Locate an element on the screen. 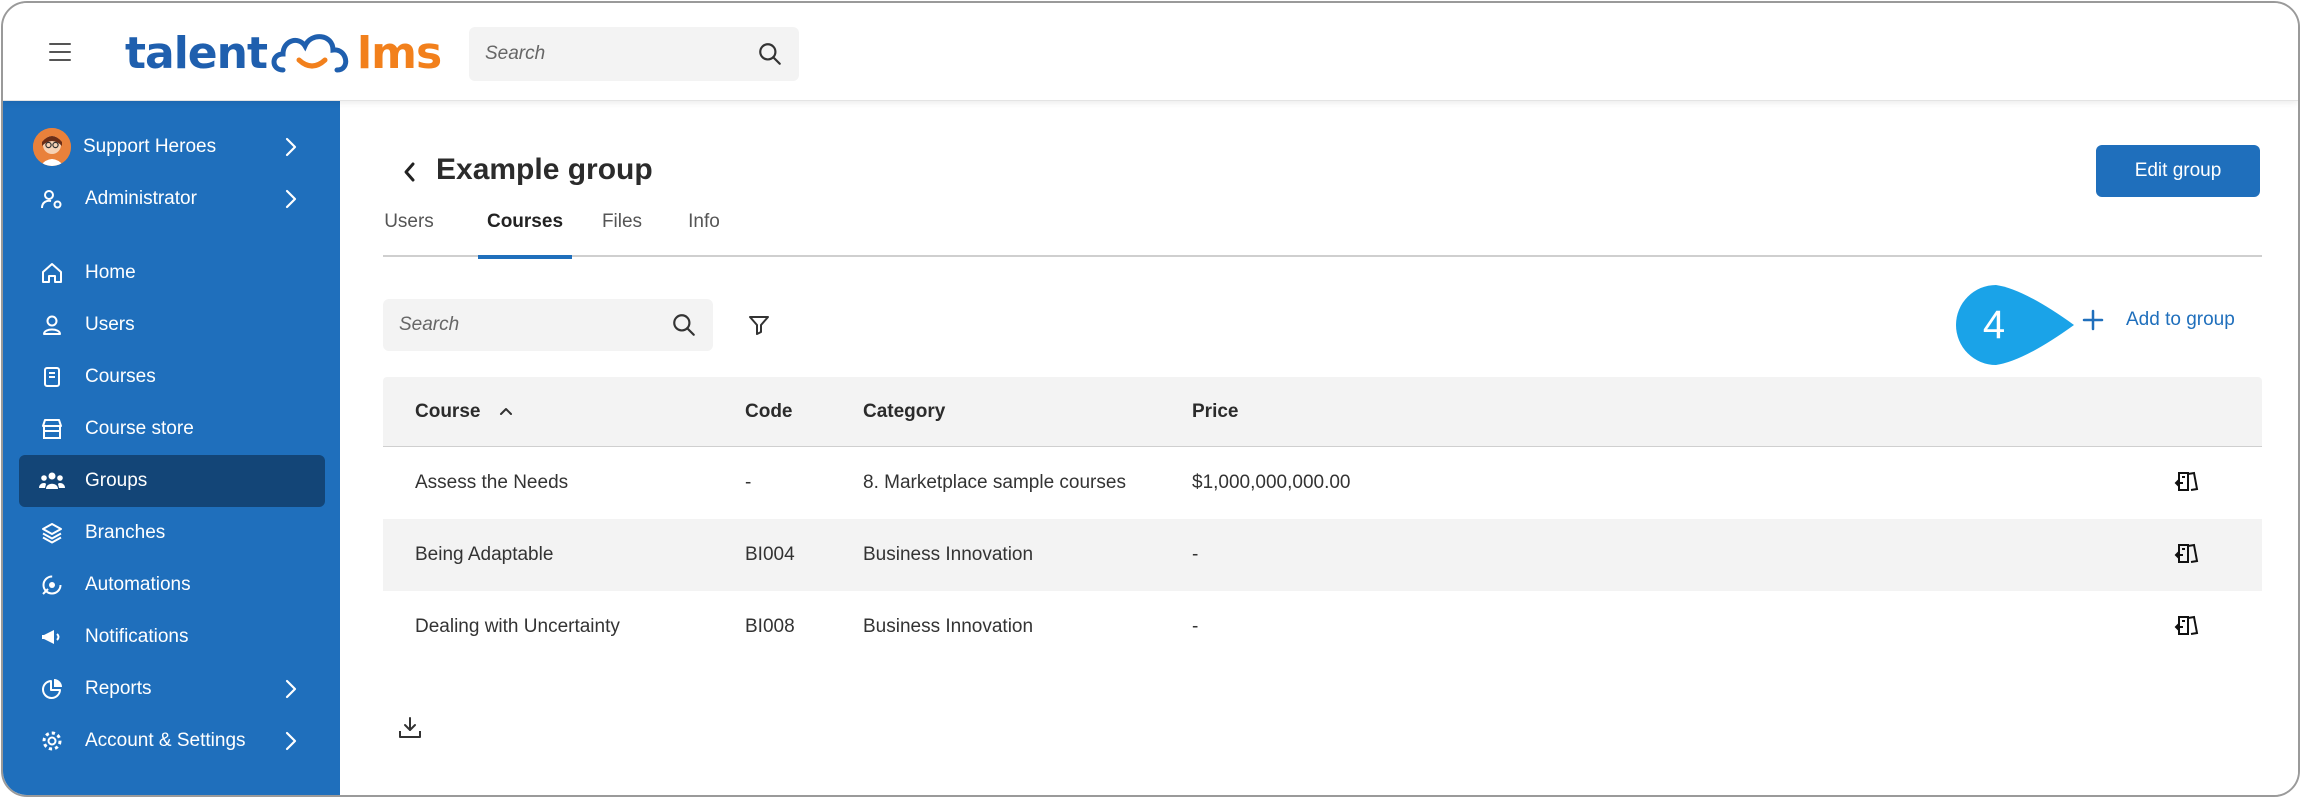 Image resolution: width=2302 pixels, height=798 pixels. sidebar-item-course-store: Course store is located at coordinates (172, 429).